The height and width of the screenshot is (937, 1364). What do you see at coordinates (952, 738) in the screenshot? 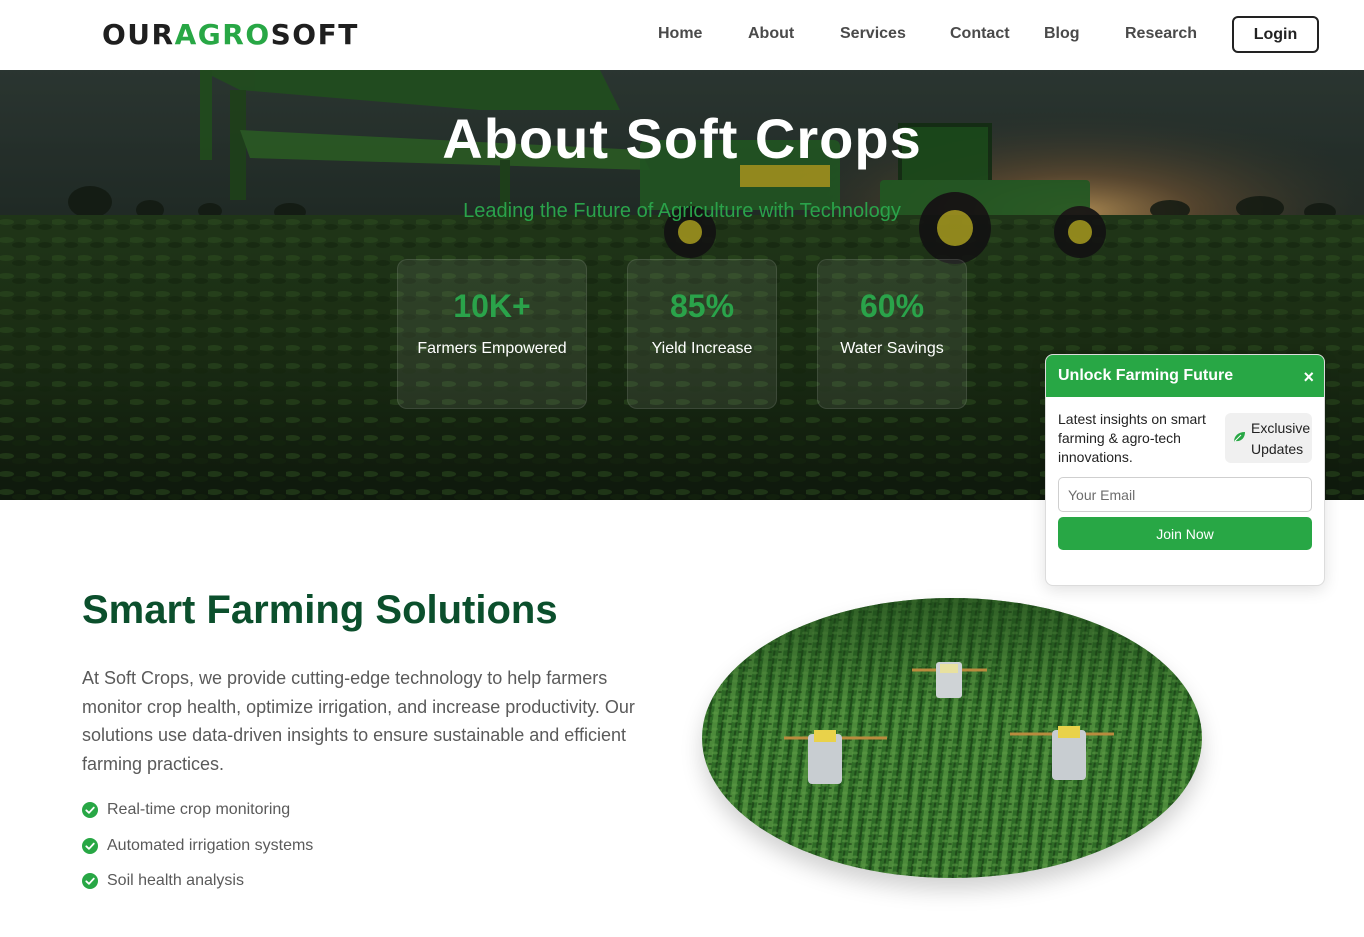
I see `field-machinery-image` at bounding box center [952, 738].